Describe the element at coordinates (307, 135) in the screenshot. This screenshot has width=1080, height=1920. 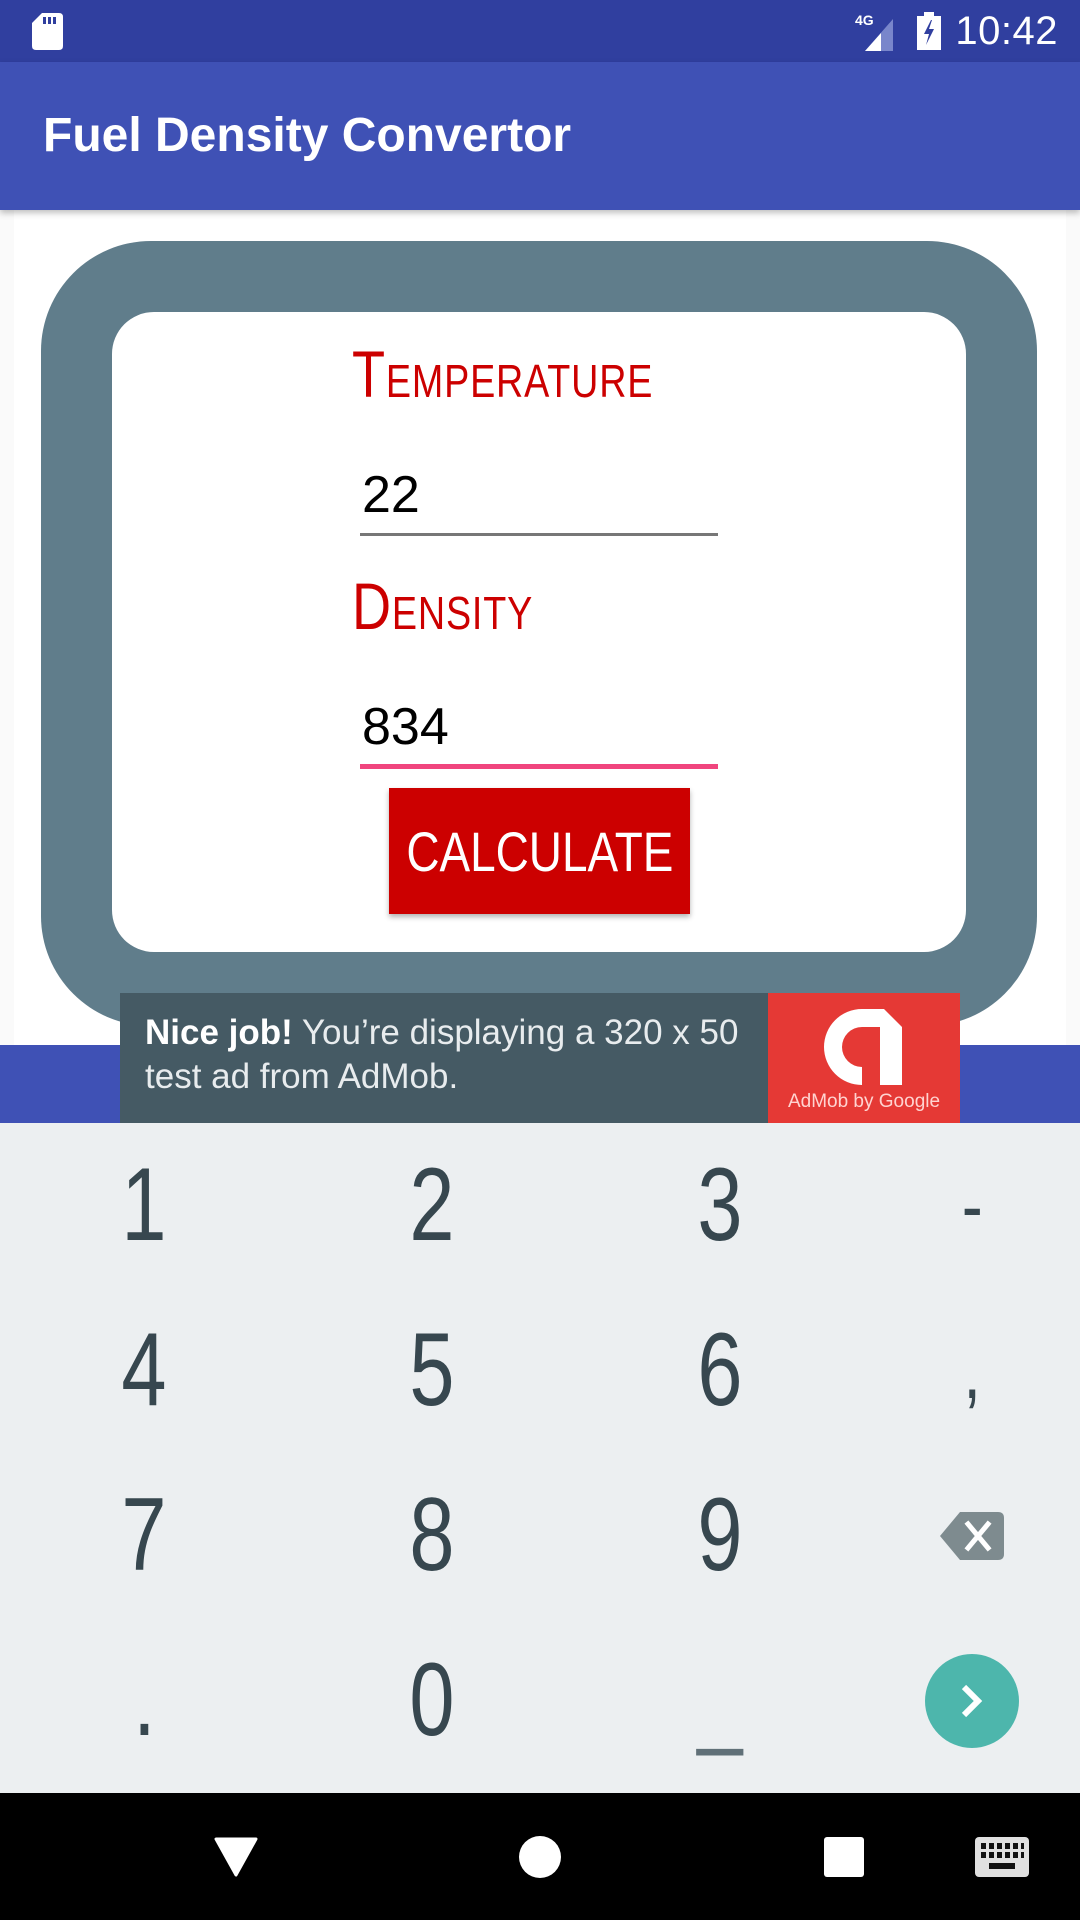
I see `app-title: Fuel Density Convertor` at that location.